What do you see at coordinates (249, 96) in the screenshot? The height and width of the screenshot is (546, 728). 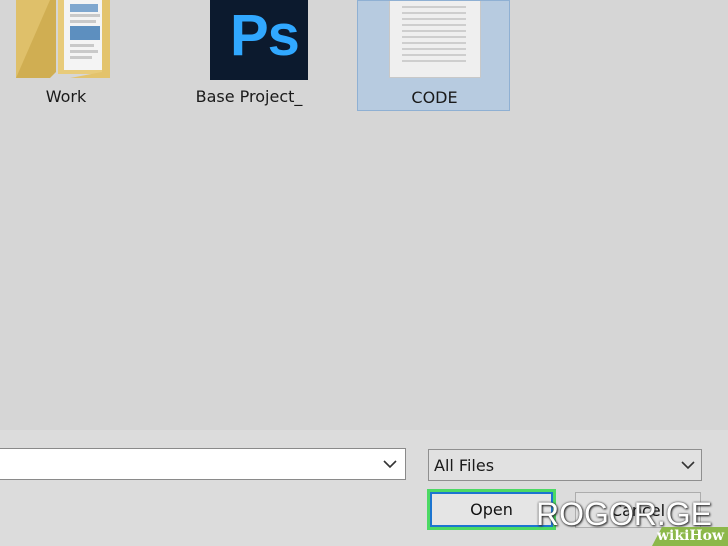 I see `file-label-base-project: Base Project_` at bounding box center [249, 96].